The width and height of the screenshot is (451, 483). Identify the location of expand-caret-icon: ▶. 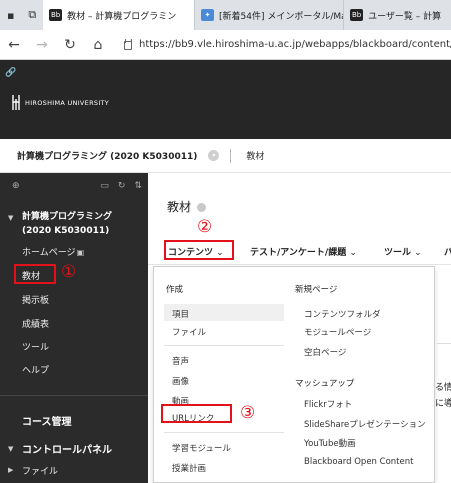
(10, 470).